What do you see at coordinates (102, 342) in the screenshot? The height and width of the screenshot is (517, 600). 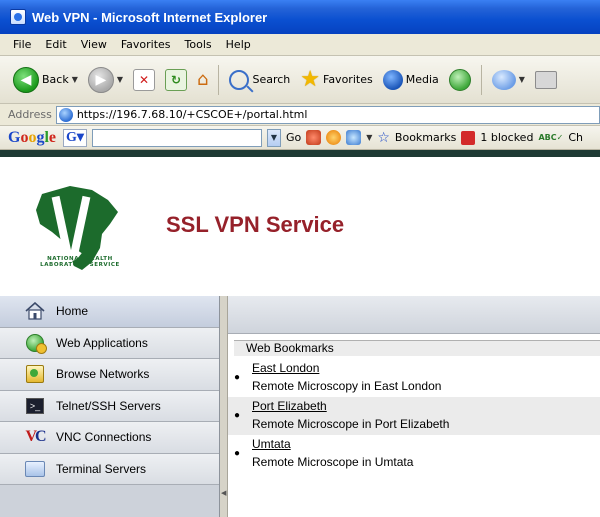 I see `nav-item-label: Web Applications` at bounding box center [102, 342].